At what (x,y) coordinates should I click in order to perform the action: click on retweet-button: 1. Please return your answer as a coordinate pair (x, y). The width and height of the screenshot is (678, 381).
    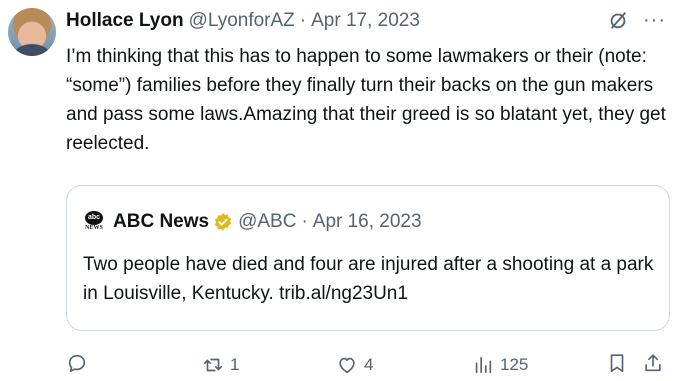
    Looking at the image, I should click on (220, 365).